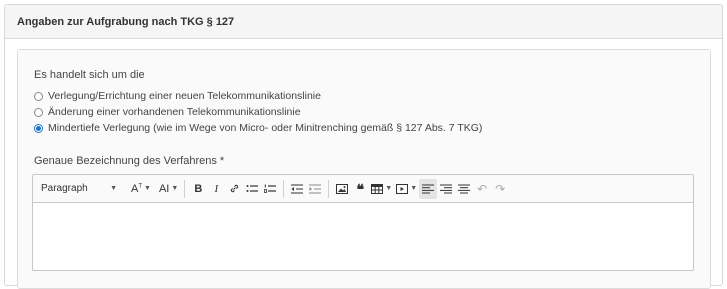 The image size is (727, 289). I want to click on indent-icon, so click(315, 188).